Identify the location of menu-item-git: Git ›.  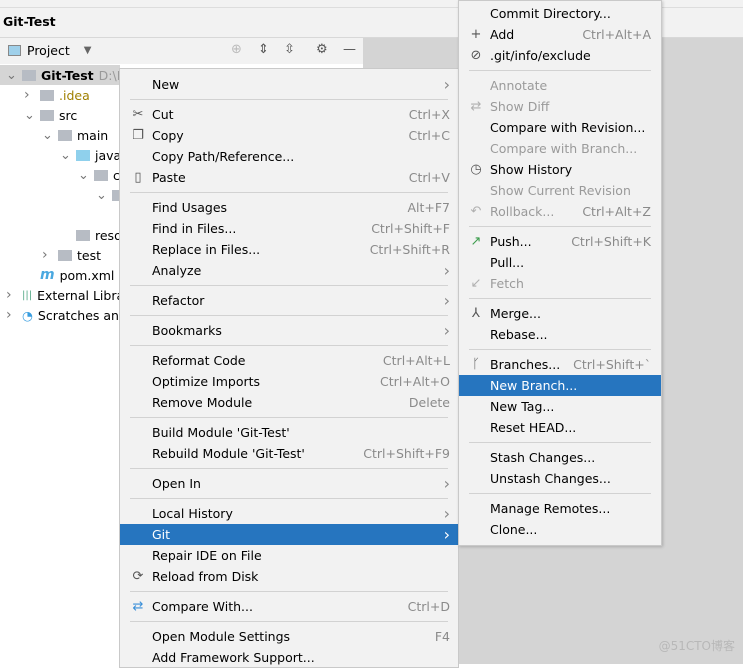
(289, 534).